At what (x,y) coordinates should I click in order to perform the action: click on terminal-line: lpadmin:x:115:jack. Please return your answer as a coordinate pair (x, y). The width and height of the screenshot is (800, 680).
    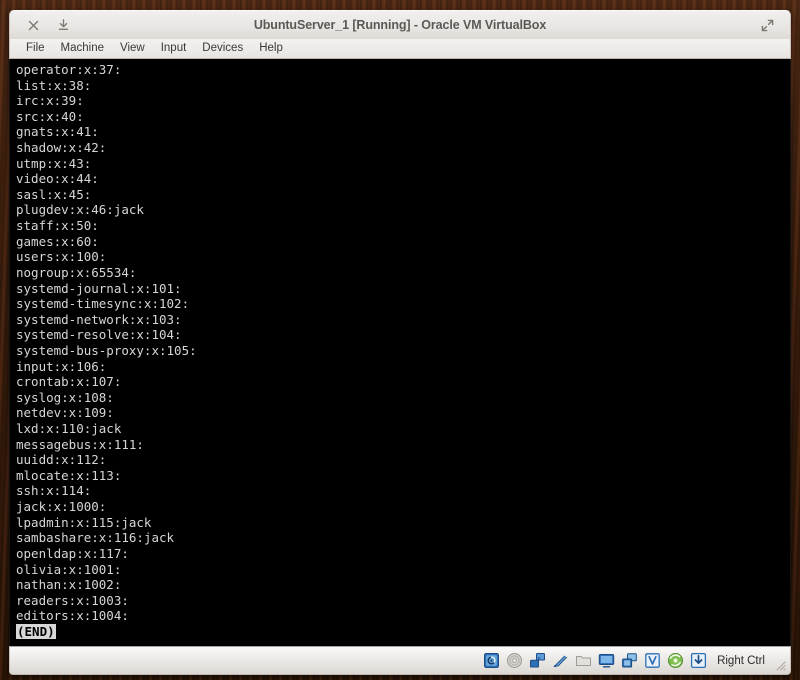
    Looking at the image, I should click on (84, 522).